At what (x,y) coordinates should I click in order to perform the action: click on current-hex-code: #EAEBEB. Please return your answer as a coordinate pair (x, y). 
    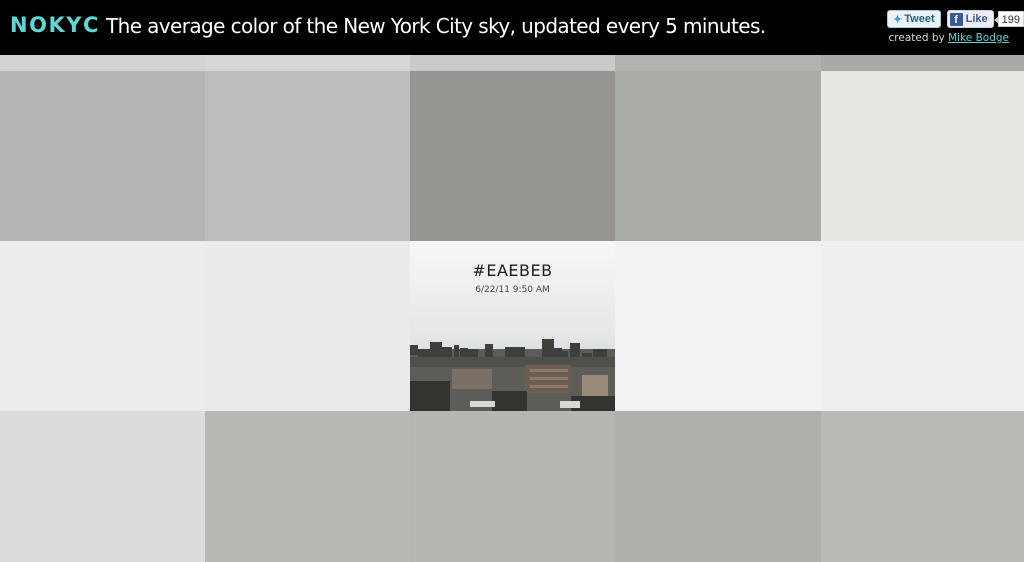
    Looking at the image, I should click on (512, 270).